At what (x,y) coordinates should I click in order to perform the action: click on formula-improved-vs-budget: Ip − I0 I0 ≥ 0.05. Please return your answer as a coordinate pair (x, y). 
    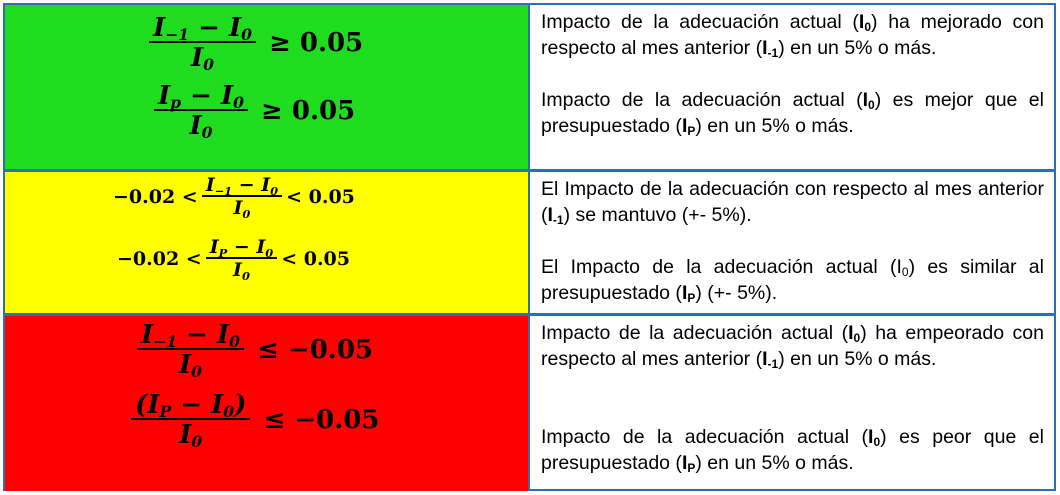
    Looking at the image, I should click on (253, 111).